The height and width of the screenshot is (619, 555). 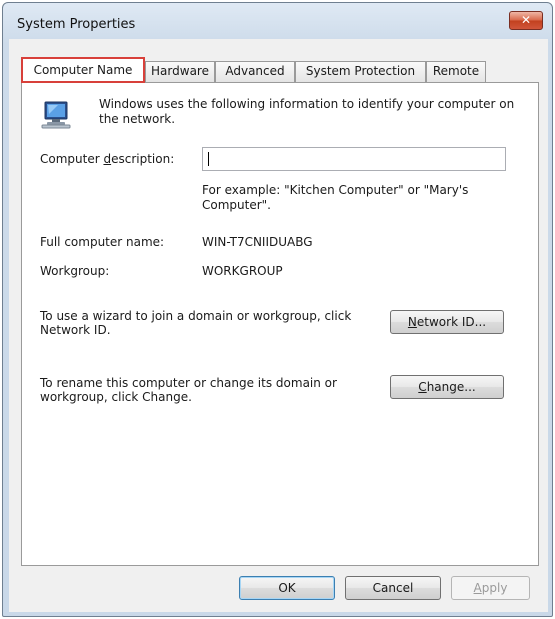 What do you see at coordinates (180, 71) in the screenshot?
I see `tab-hardware: Hardware` at bounding box center [180, 71].